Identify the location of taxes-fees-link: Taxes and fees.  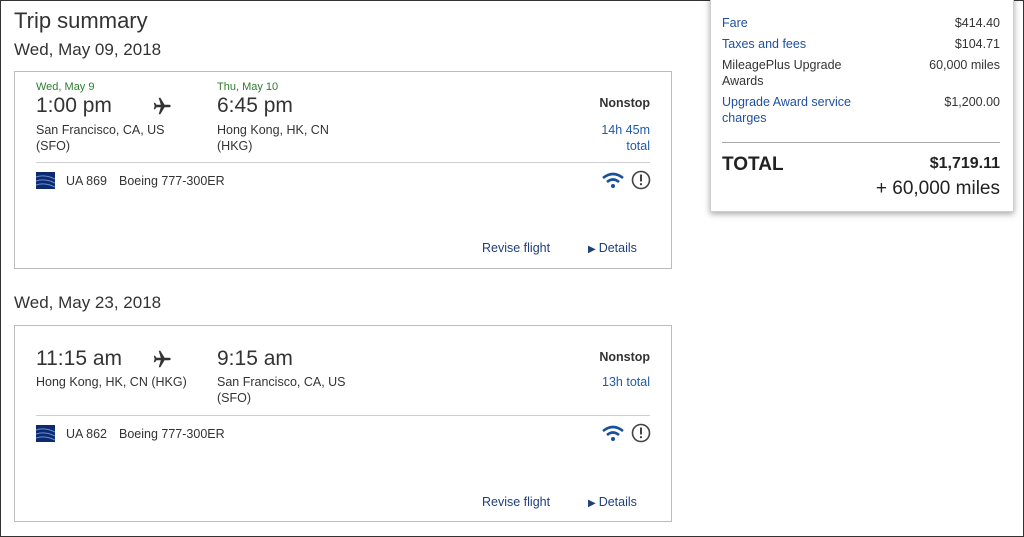
(802, 44).